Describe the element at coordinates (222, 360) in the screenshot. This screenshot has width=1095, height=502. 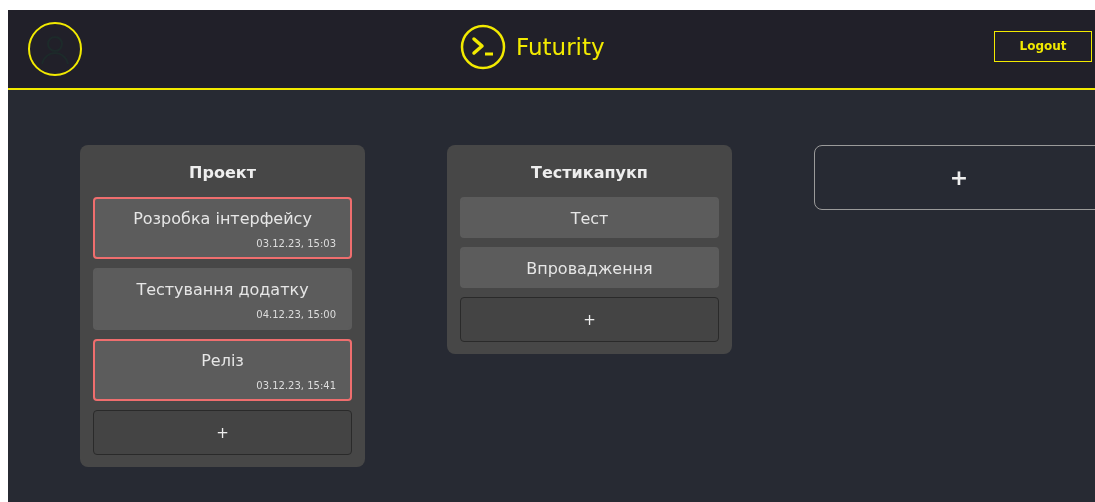
I see `task-title: Реліз` at that location.